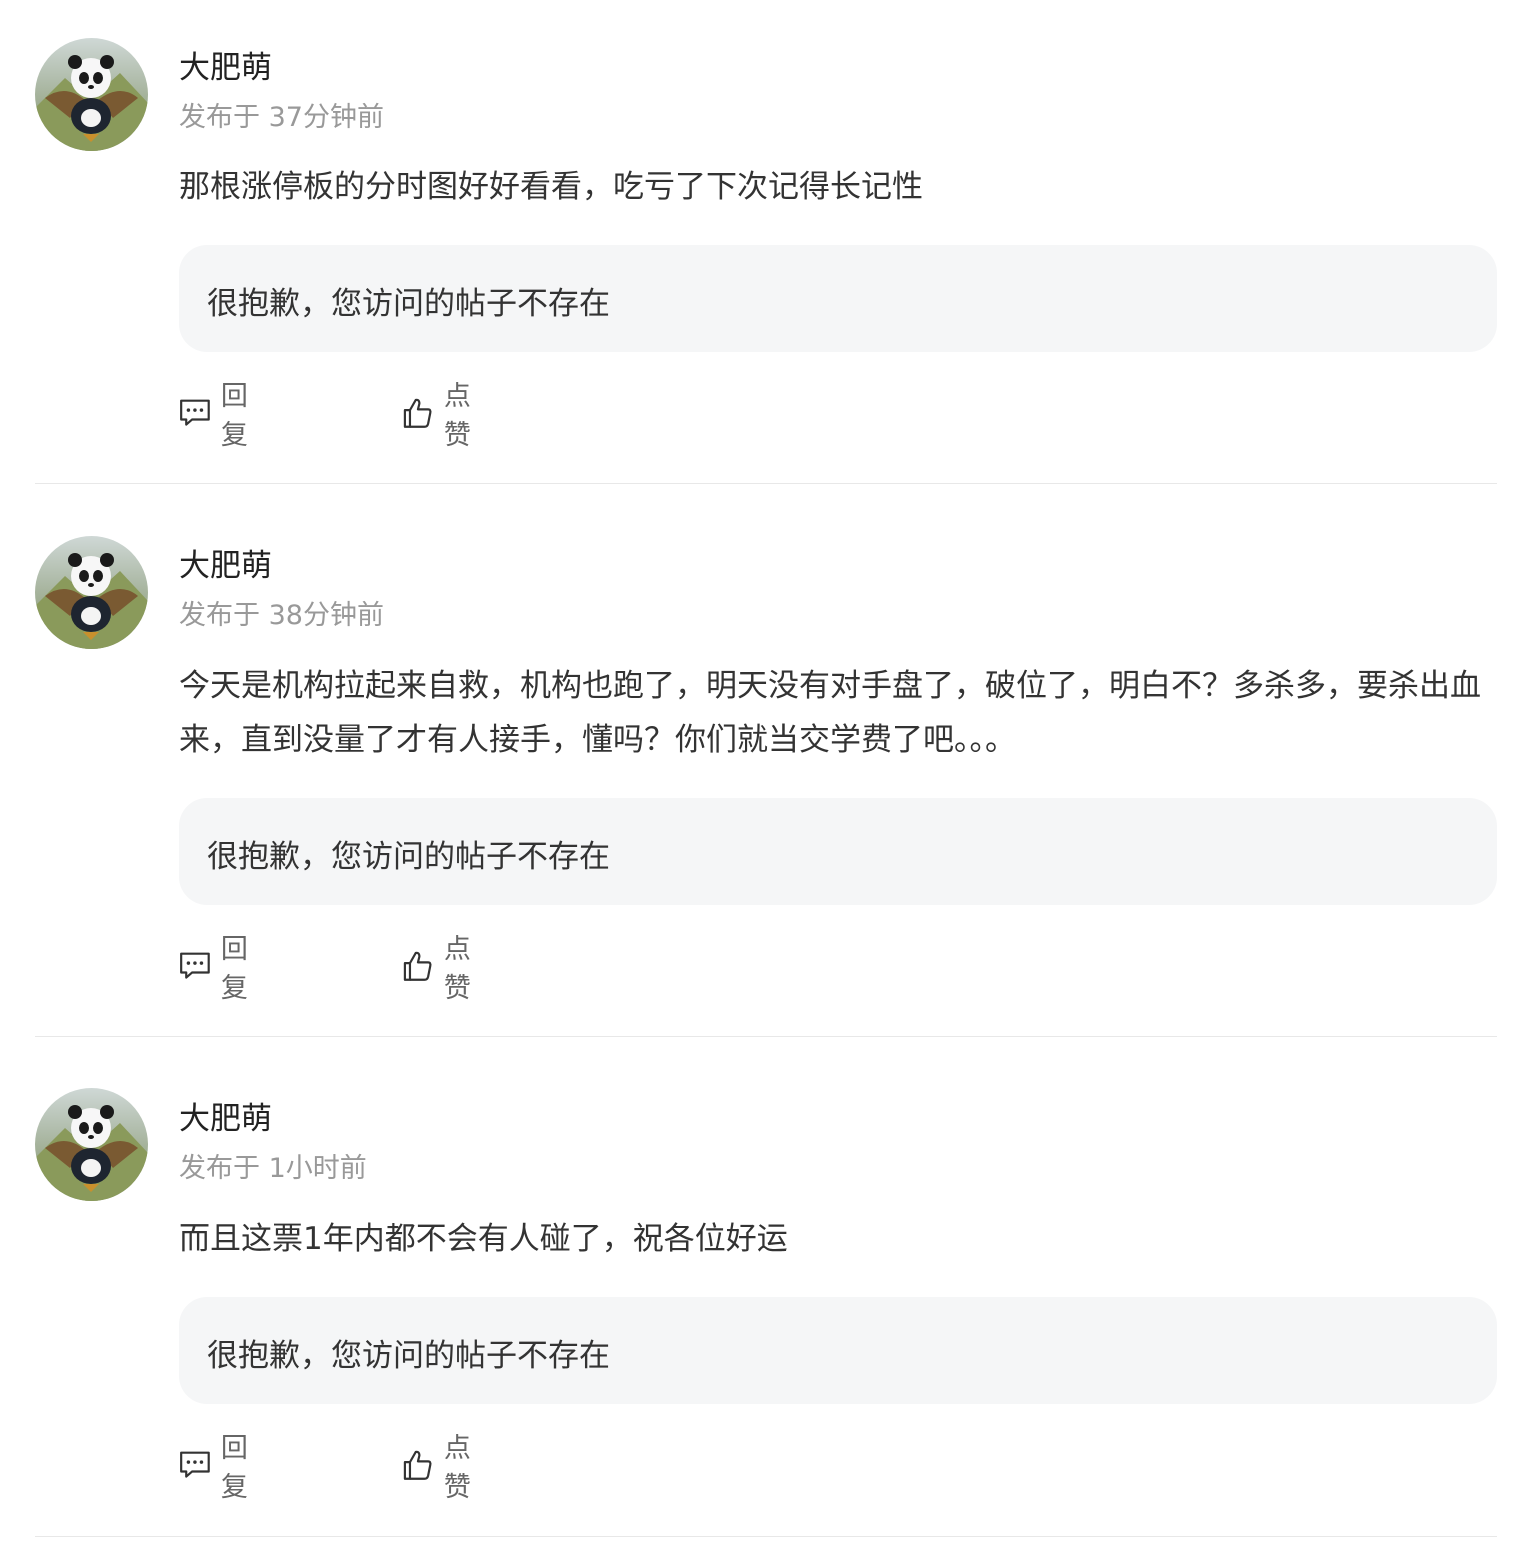  I want to click on post-time: 发布于 37分钟前, so click(281, 117).